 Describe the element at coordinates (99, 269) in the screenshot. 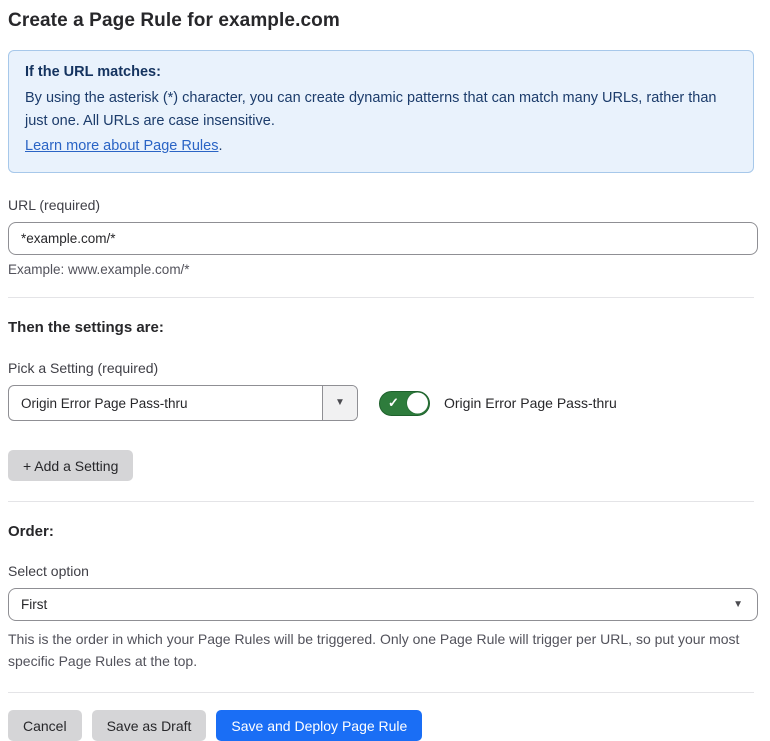

I see `url-example-text: Example: www.example.com/*` at that location.